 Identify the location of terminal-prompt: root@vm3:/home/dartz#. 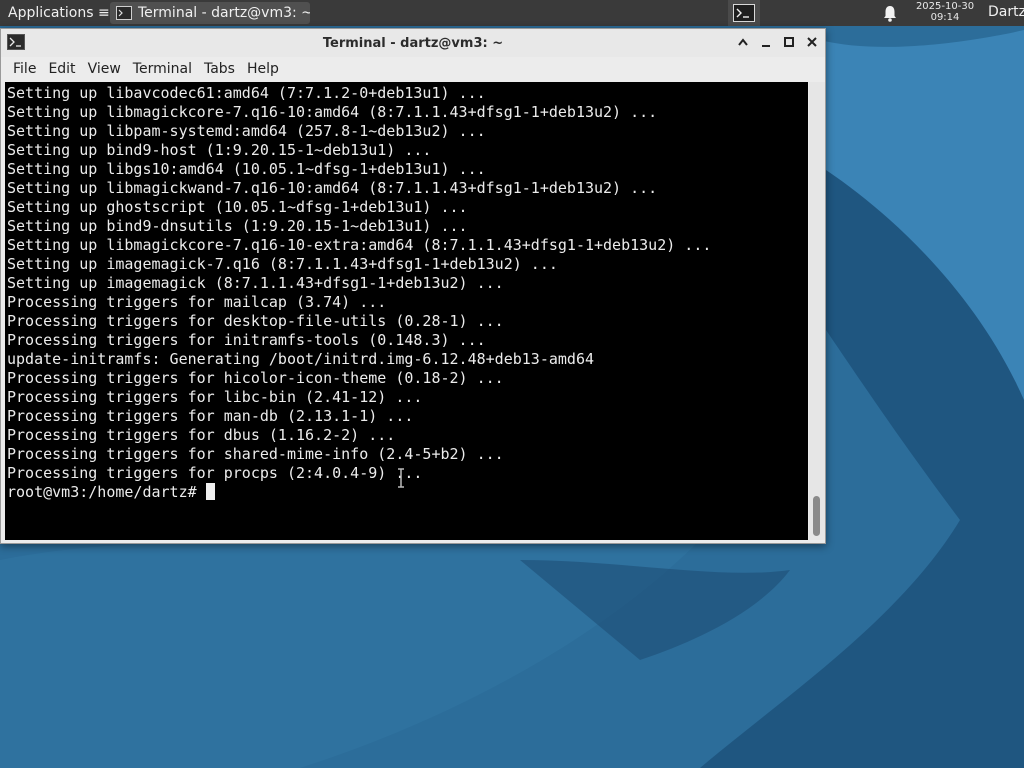
(102, 492).